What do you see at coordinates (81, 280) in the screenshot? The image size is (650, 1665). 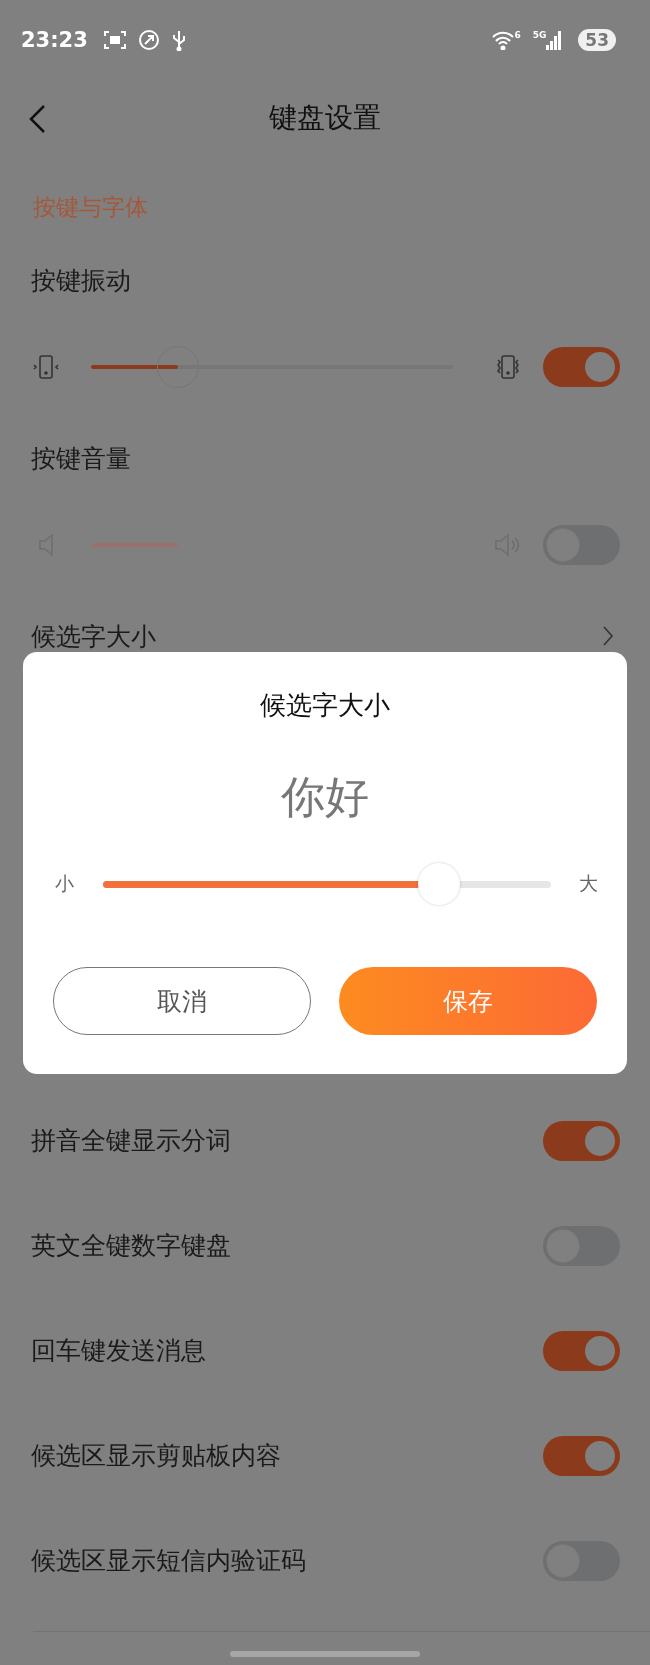 I see `setting-label: 按键振动` at bounding box center [81, 280].